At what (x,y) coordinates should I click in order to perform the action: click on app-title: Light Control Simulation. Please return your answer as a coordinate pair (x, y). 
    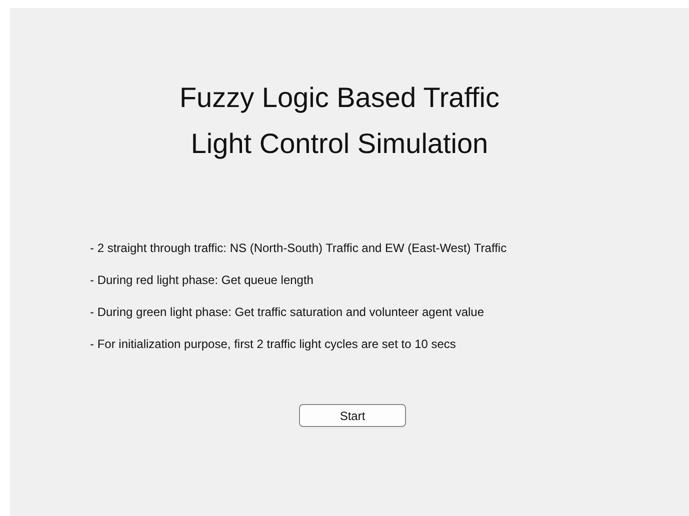
    Looking at the image, I should click on (340, 144).